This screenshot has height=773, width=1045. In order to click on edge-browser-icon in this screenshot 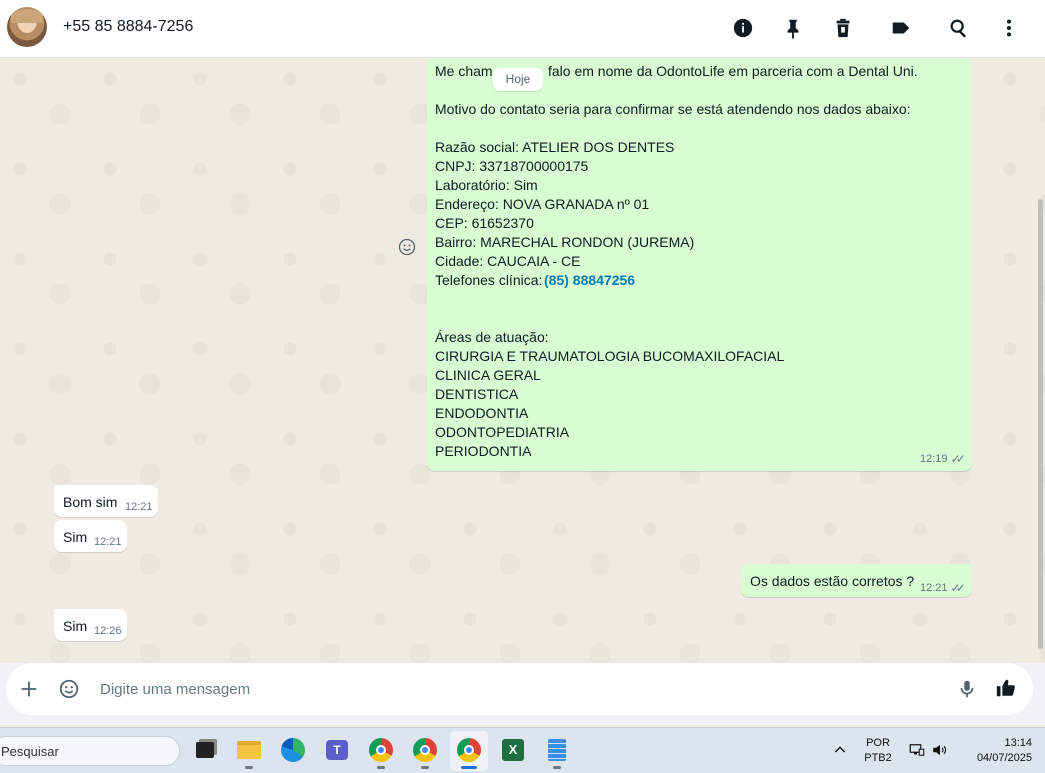, I will do `click(293, 750)`.